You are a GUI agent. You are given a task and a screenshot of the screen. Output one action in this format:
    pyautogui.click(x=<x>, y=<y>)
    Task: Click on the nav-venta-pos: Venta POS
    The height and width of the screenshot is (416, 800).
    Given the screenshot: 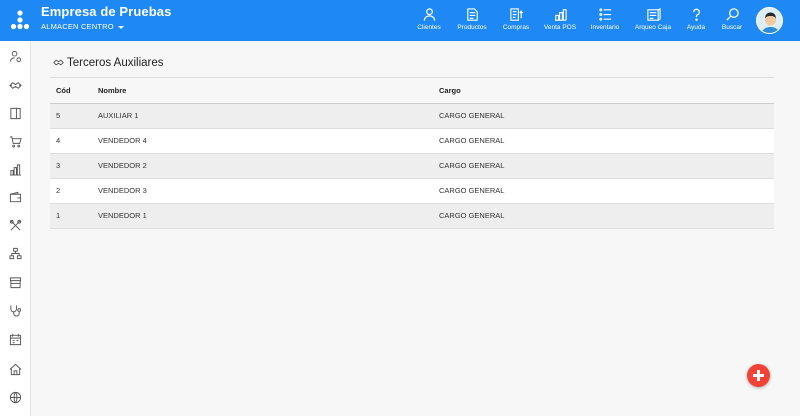 What is the action you would take?
    pyautogui.click(x=560, y=20)
    